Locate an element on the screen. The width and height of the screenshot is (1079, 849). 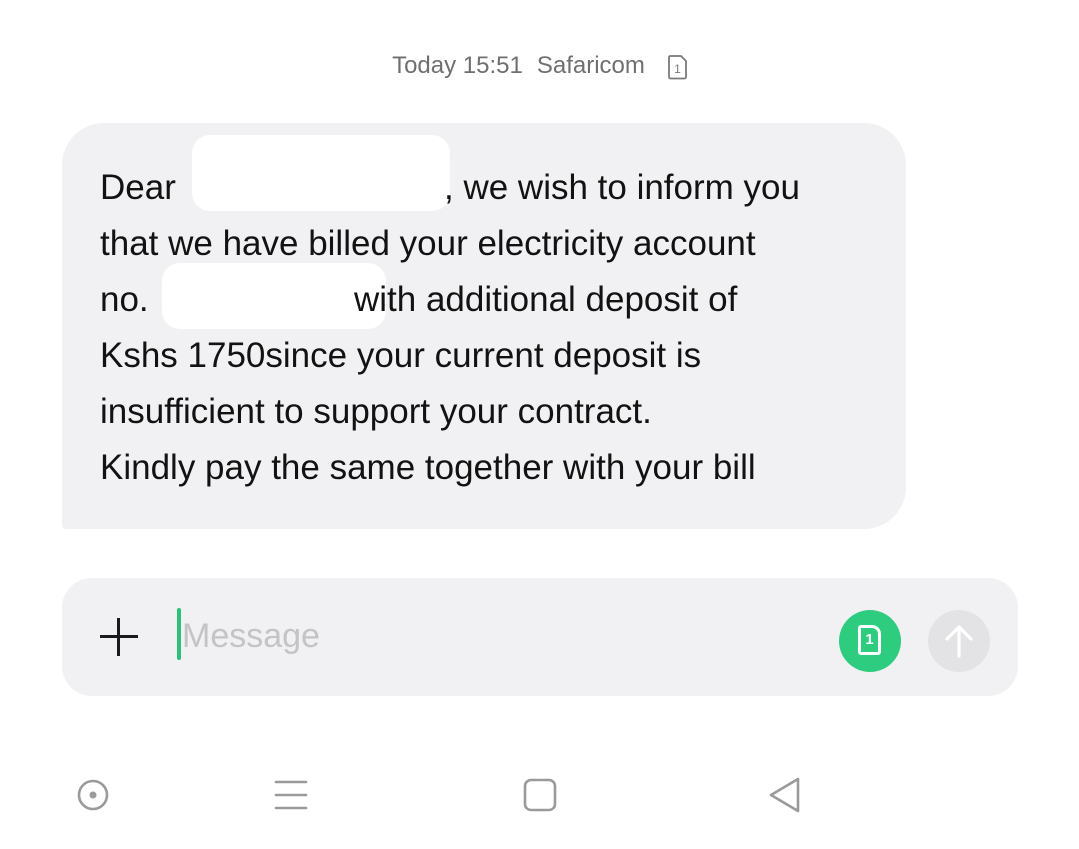
message-text-line: with additional deposit of is located at coordinates (546, 299).